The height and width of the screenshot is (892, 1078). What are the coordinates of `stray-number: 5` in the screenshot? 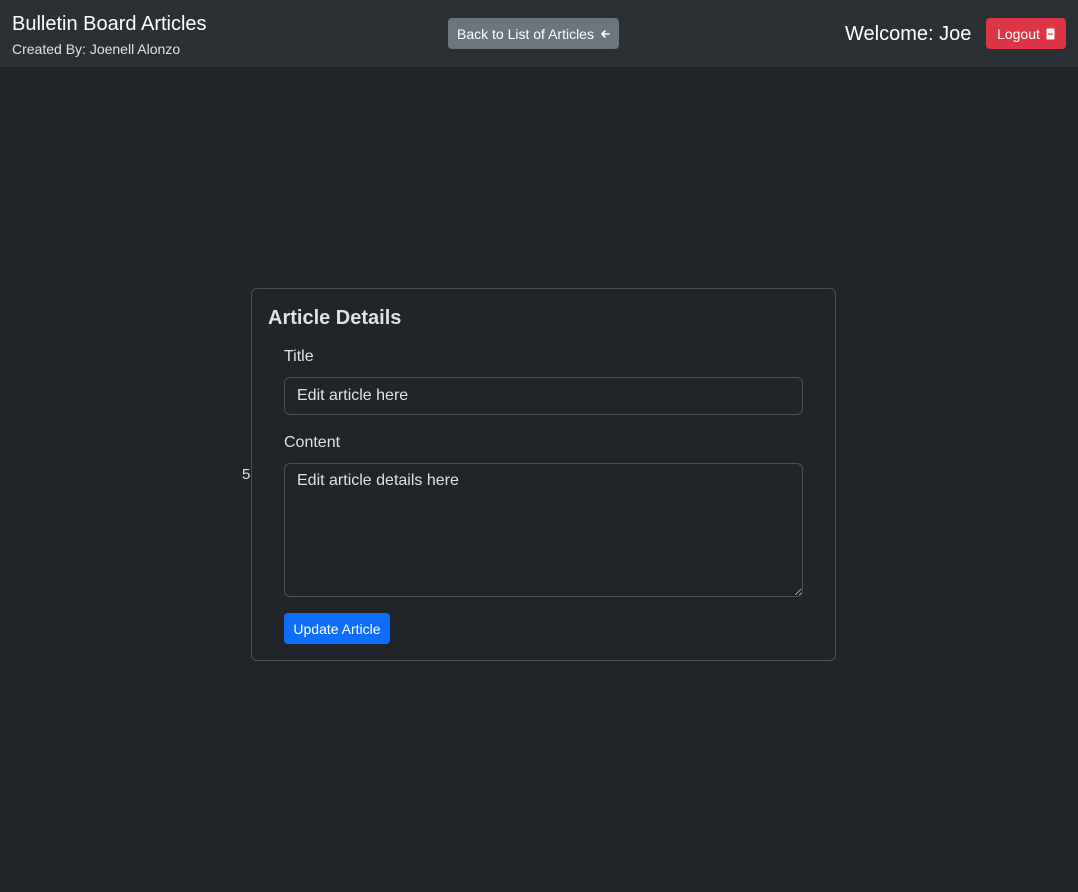 It's located at (246, 474).